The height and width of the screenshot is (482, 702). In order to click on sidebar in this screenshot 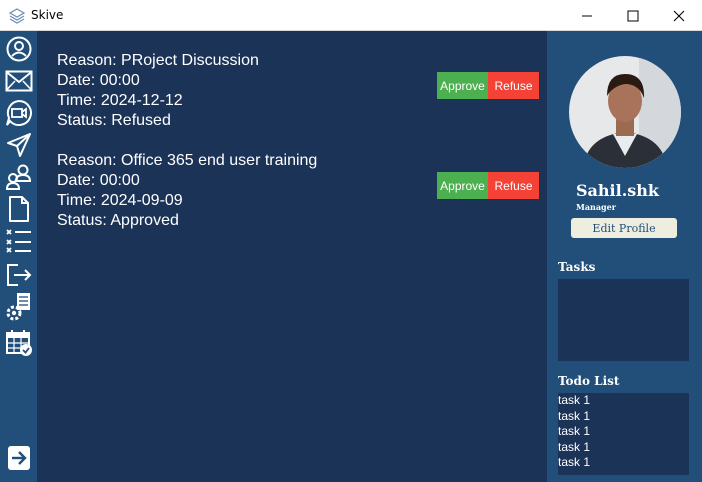, I will do `click(18, 256)`.